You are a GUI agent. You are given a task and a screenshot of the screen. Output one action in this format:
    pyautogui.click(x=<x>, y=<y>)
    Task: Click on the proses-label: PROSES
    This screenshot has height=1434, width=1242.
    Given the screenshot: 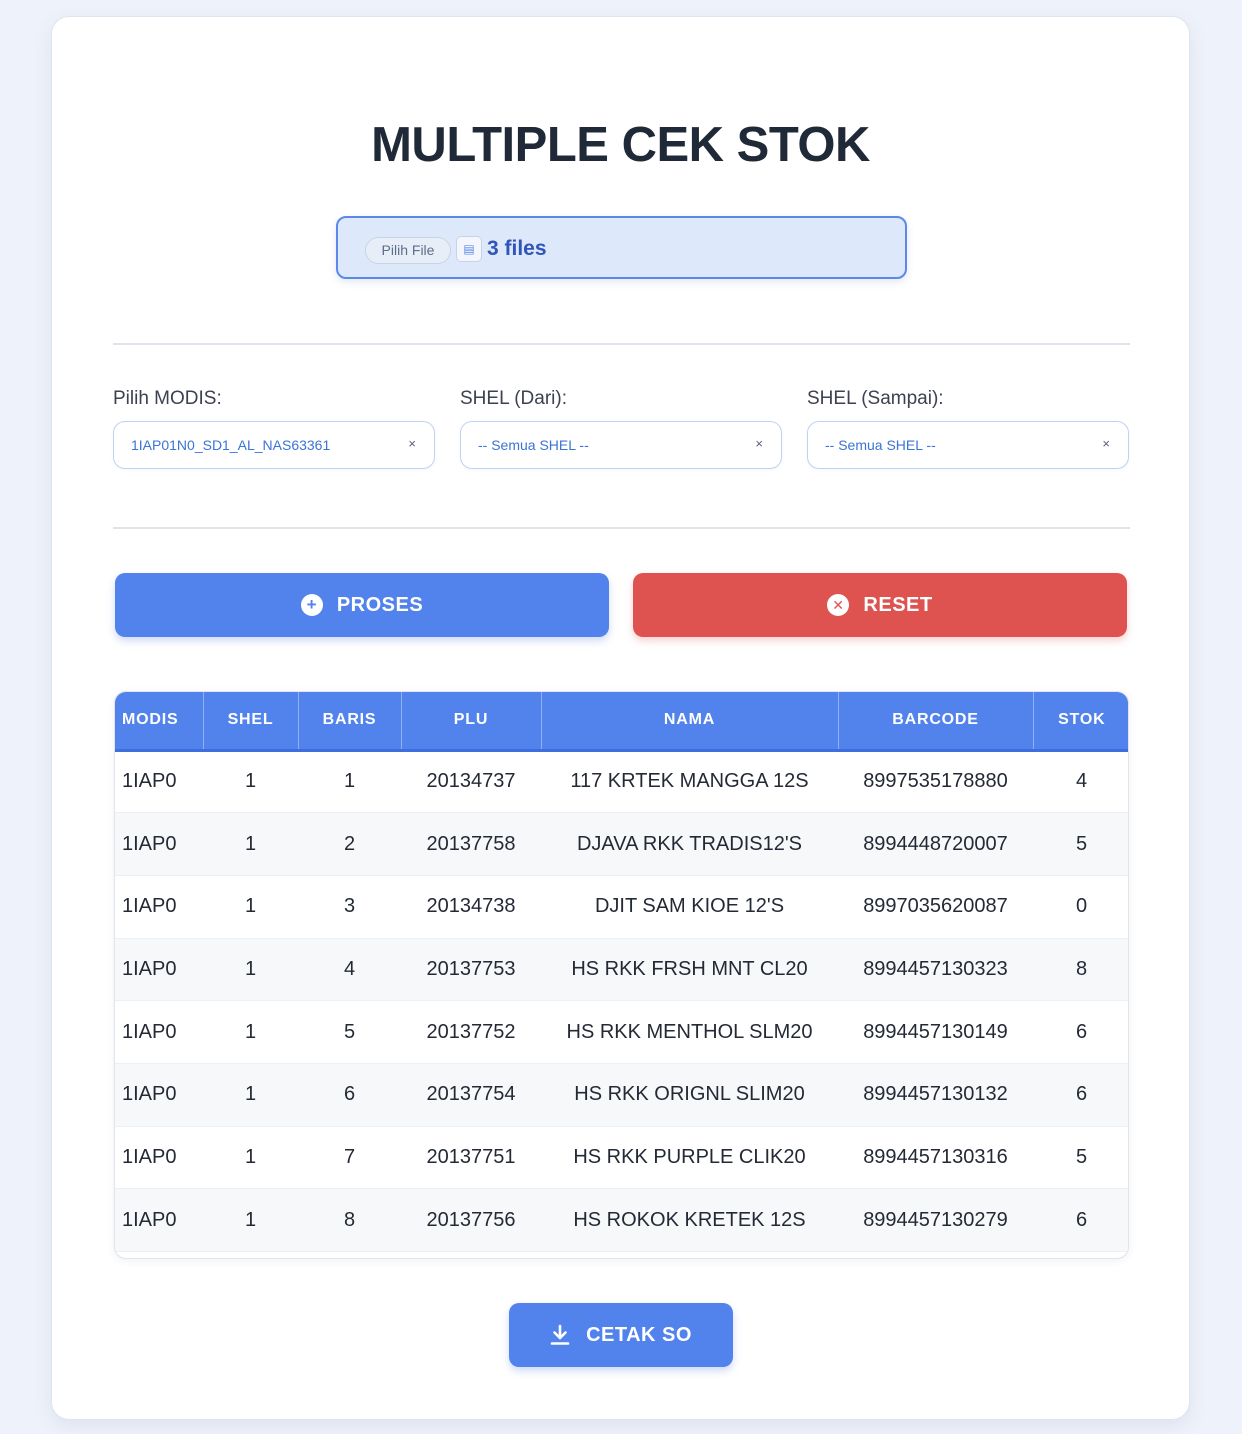 What is the action you would take?
    pyautogui.click(x=380, y=604)
    